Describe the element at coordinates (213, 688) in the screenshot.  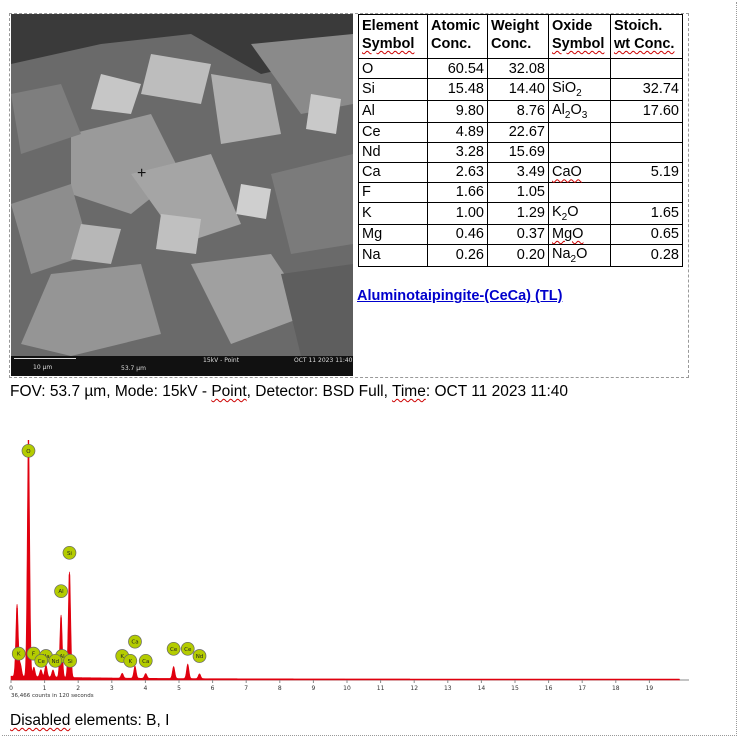
I see `x-tick-label: 6` at that location.